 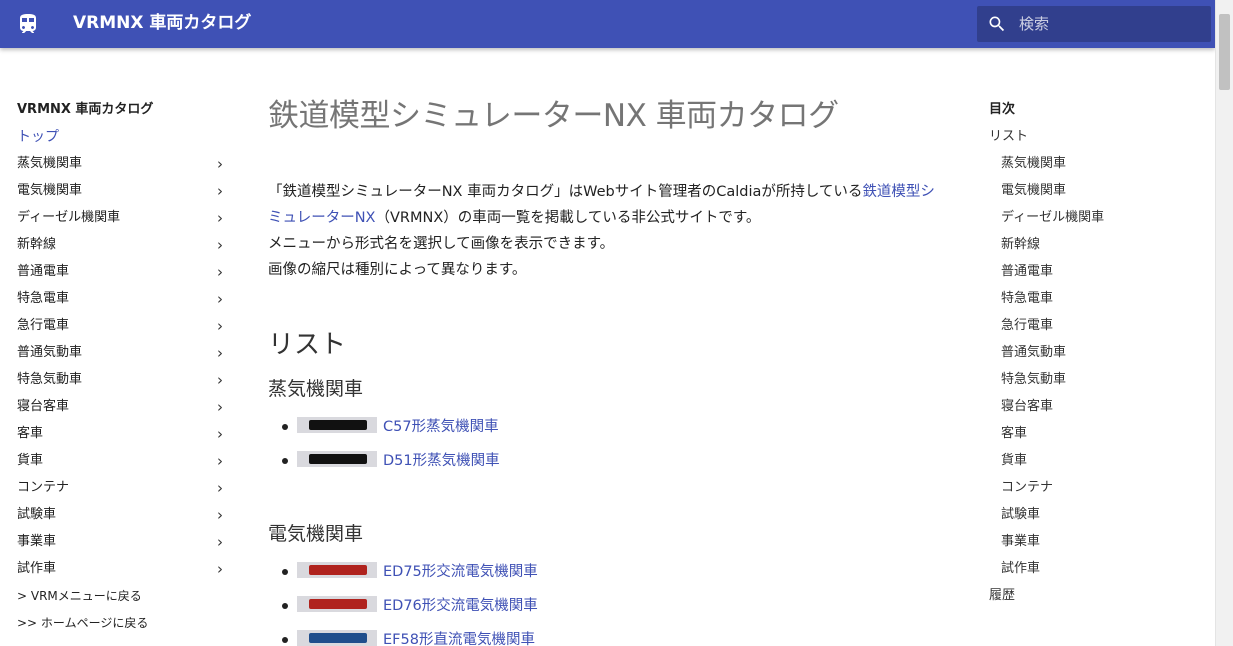 I want to click on nav-item-category: 新幹線 ›, so click(x=122, y=248).